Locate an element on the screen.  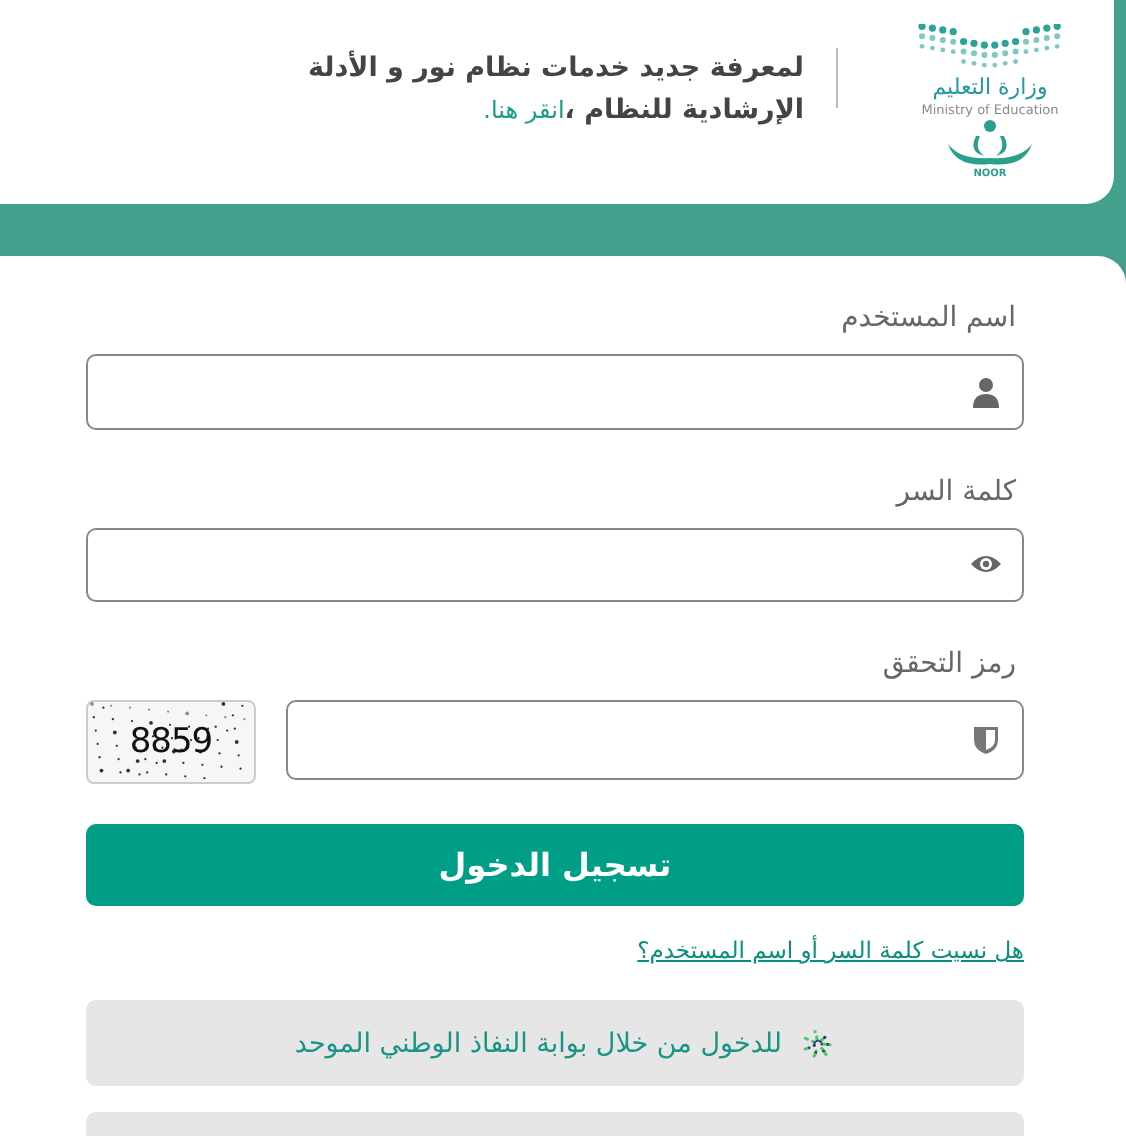
username-field is located at coordinates (555, 391).